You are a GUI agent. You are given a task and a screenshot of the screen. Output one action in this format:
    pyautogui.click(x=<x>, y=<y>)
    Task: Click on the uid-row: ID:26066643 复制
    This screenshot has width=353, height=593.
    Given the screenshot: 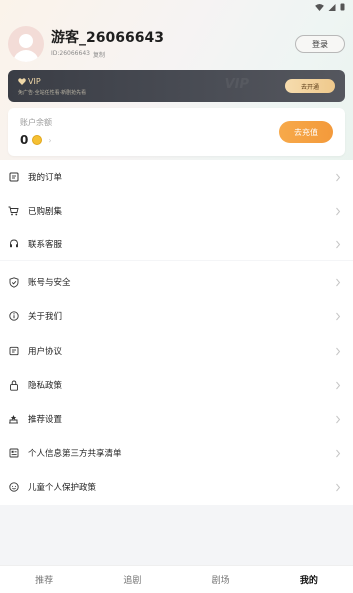 What is the action you would take?
    pyautogui.click(x=173, y=54)
    